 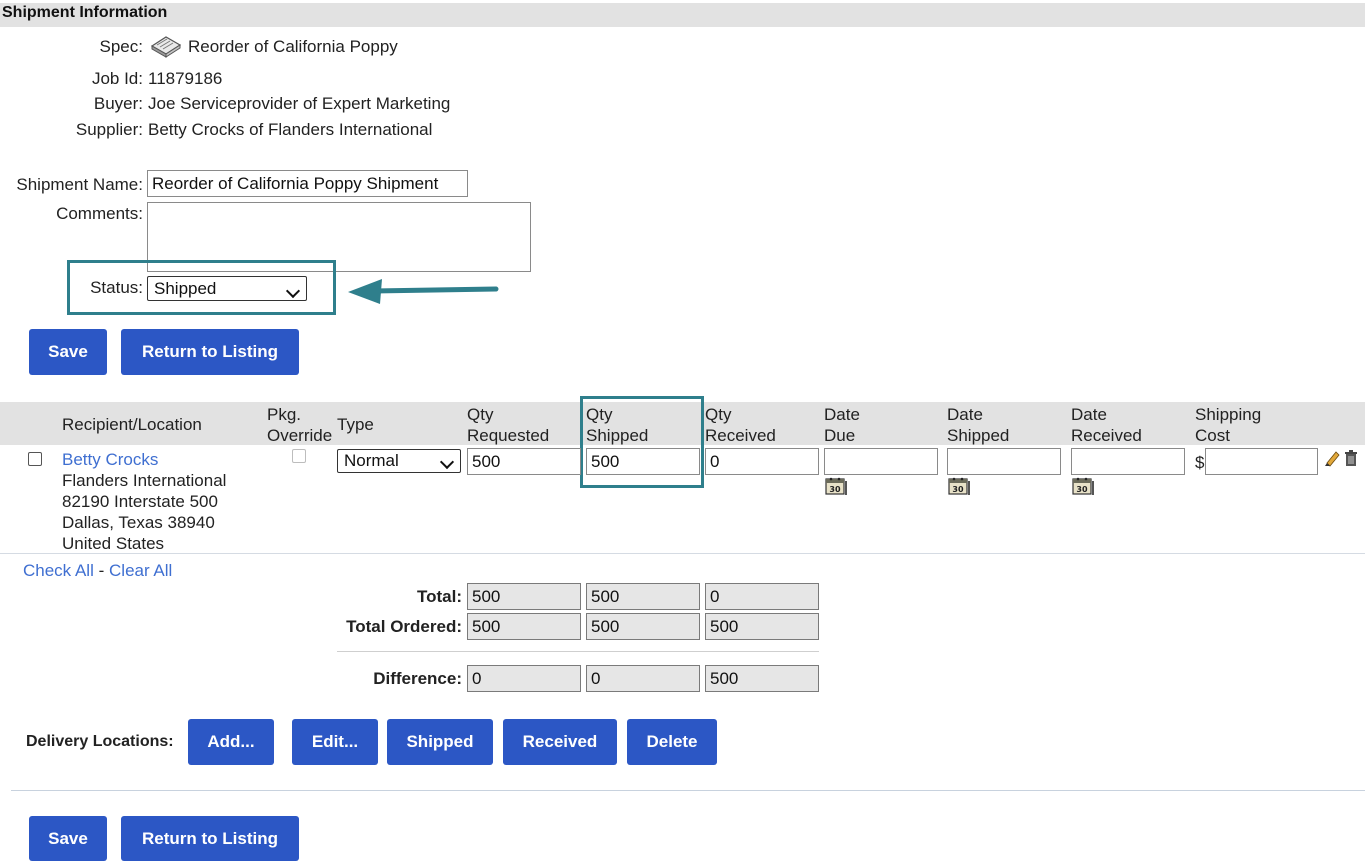 What do you see at coordinates (116, 287) in the screenshot?
I see `status-label: Status:` at bounding box center [116, 287].